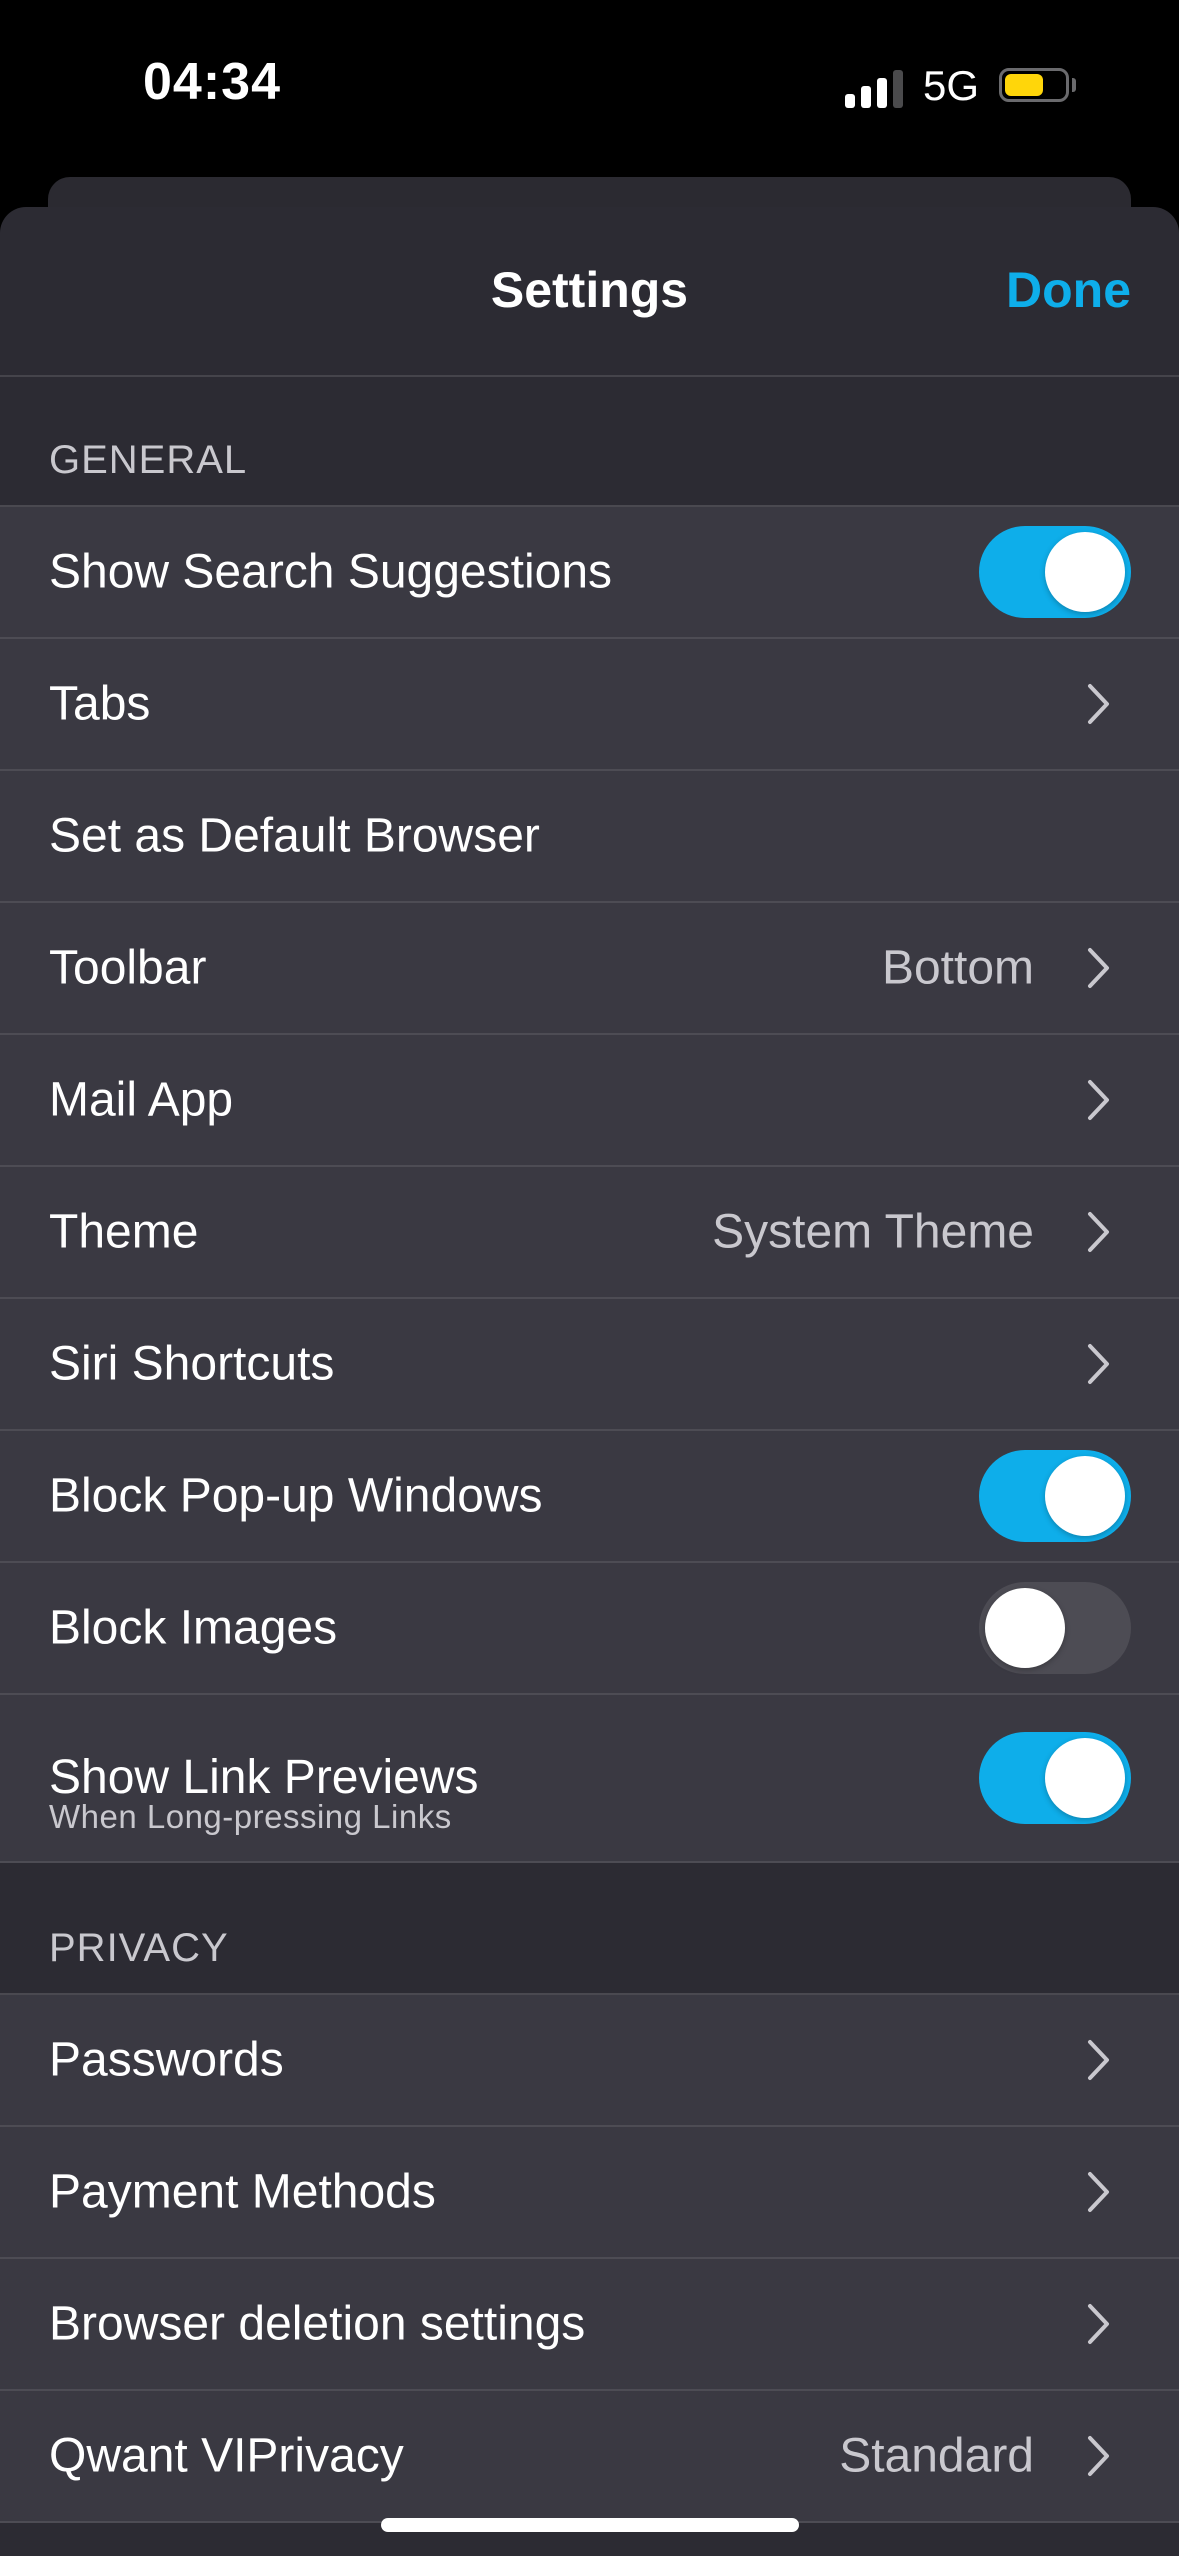 Image resolution: width=1179 pixels, height=2556 pixels. What do you see at coordinates (148, 460) in the screenshot?
I see `section-header-label: GENERAL` at bounding box center [148, 460].